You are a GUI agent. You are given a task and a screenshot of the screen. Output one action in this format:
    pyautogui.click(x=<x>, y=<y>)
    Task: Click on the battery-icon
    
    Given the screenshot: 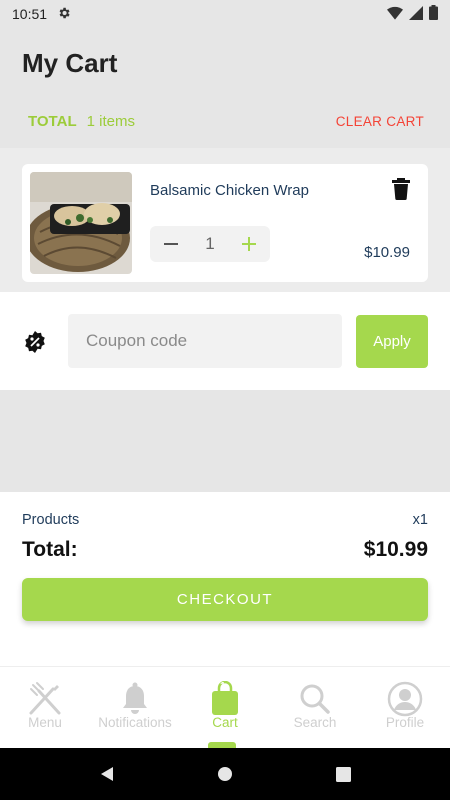 What is the action you would take?
    pyautogui.click(x=433, y=14)
    